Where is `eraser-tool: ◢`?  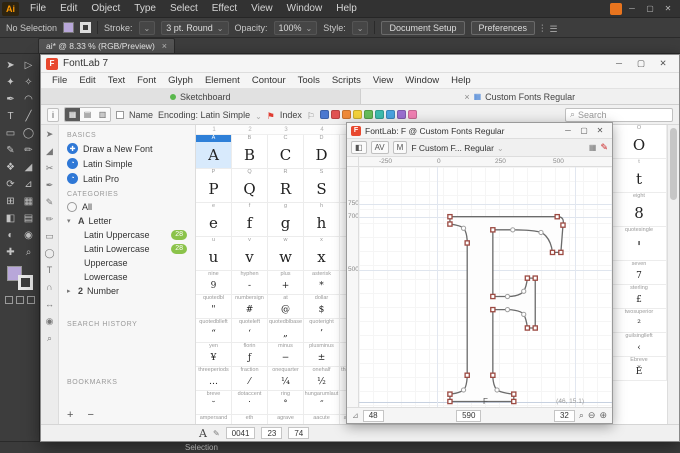 eraser-tool: ◢ is located at coordinates (49, 151).